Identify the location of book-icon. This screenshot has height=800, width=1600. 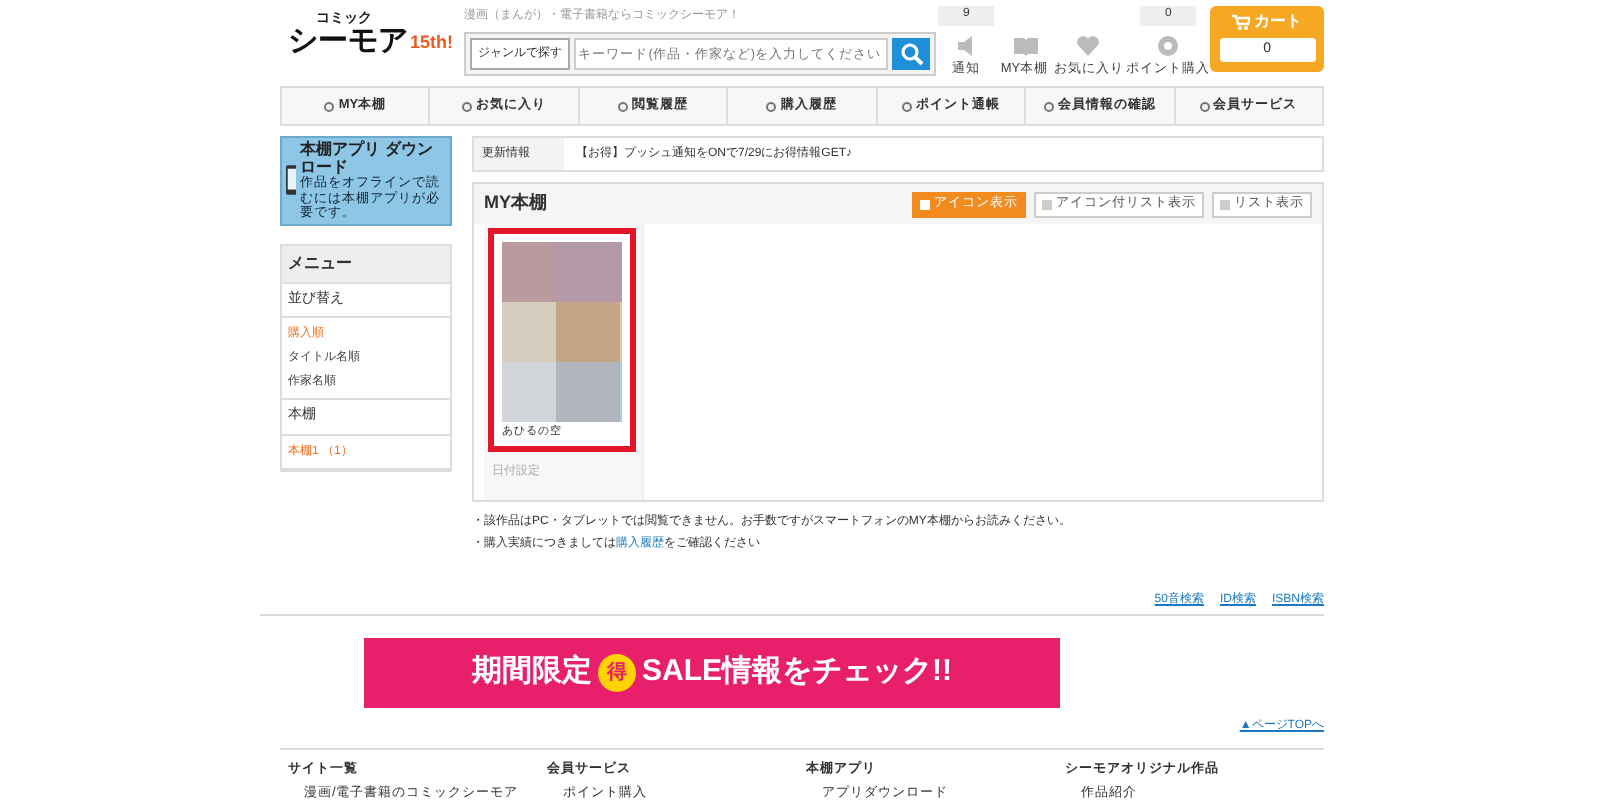
(1024, 46).